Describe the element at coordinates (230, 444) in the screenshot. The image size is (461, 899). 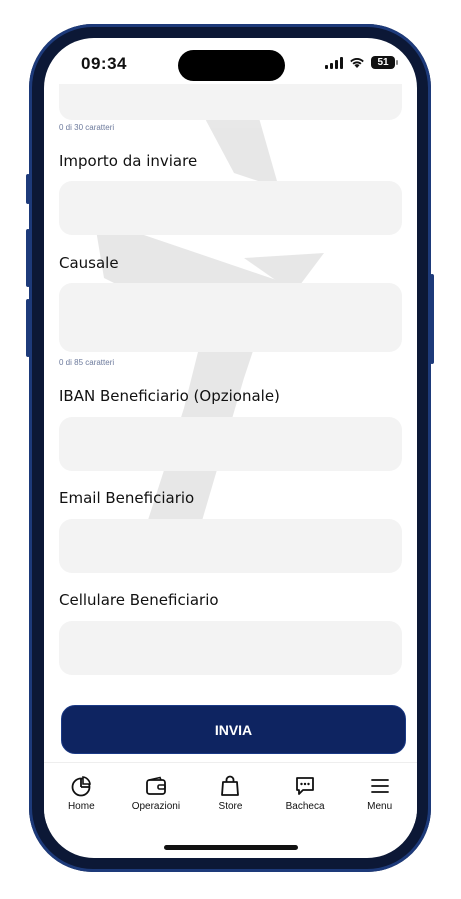
I see `iban-input` at that location.